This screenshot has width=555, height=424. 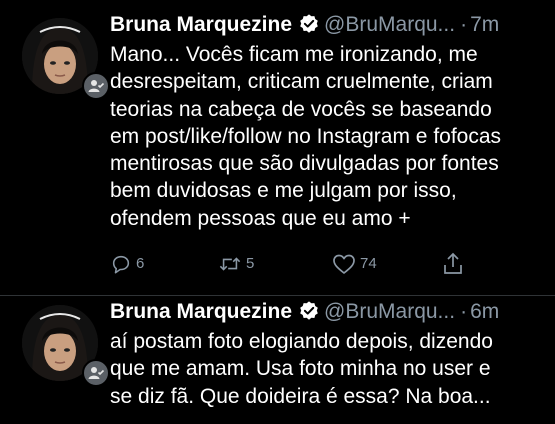 I want to click on tweet-text-line: mentirosas que são divulgadas por fontes, so click(x=304, y=164).